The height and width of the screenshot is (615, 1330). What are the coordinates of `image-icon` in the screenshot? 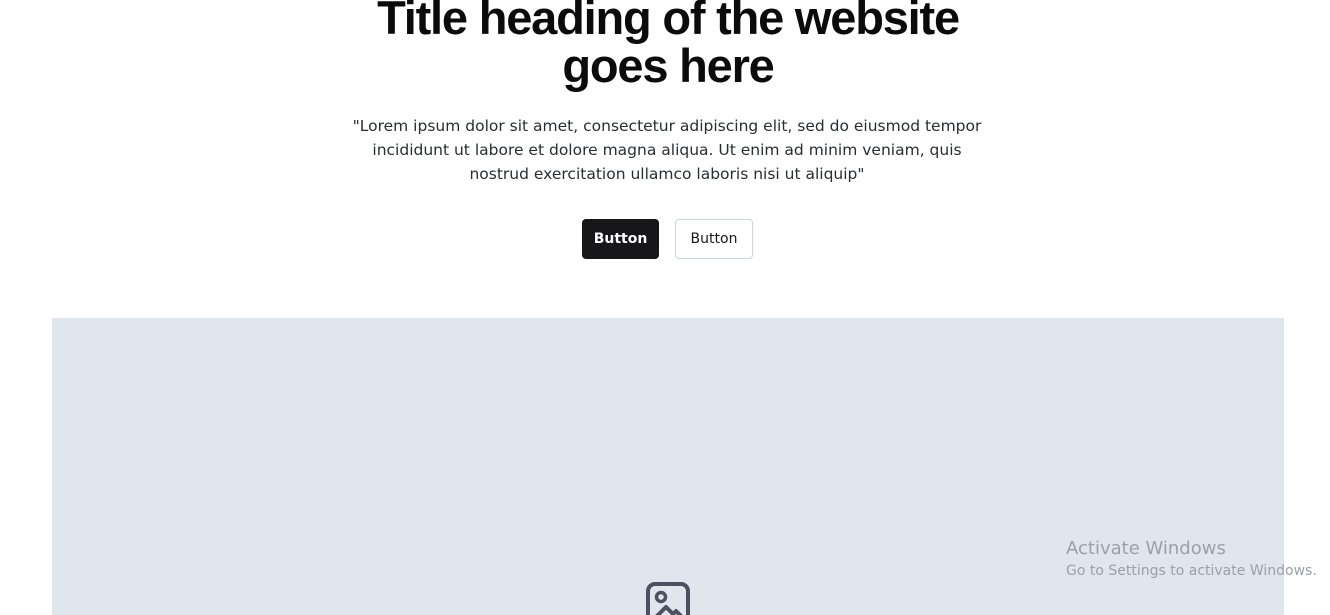 It's located at (668, 598).